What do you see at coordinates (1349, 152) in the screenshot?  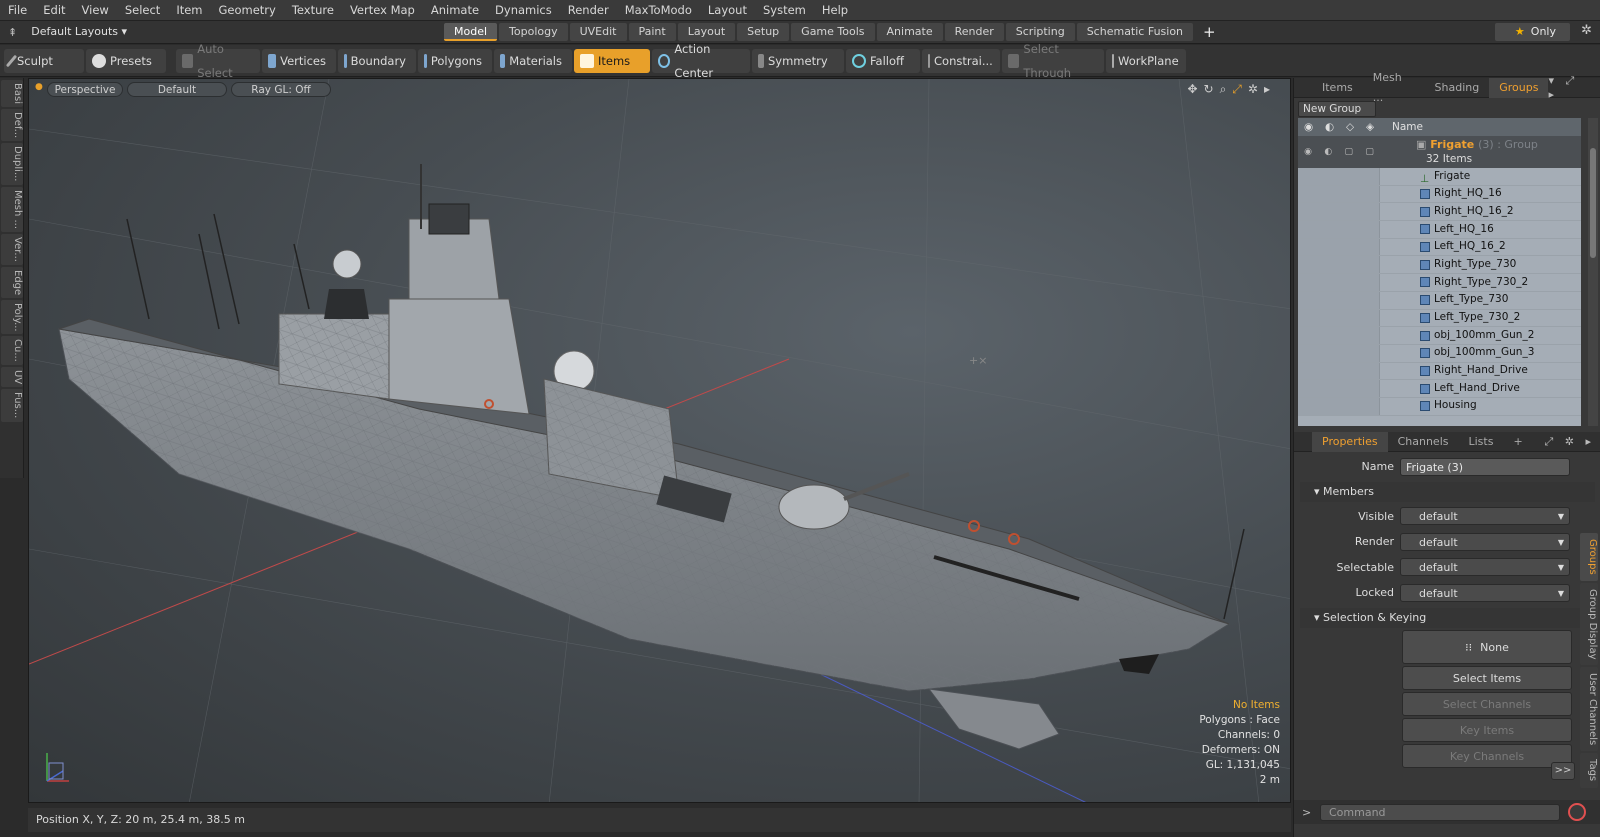 I see `group-lock-icon: ▢` at bounding box center [1349, 152].